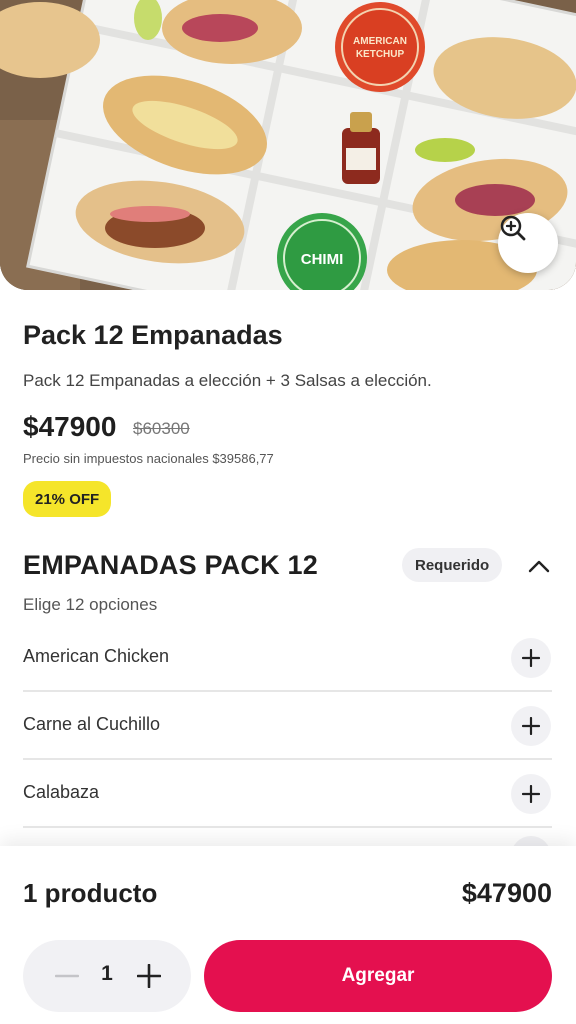 This screenshot has height=1024, width=576. I want to click on quantity-stepper: 1, so click(107, 976).